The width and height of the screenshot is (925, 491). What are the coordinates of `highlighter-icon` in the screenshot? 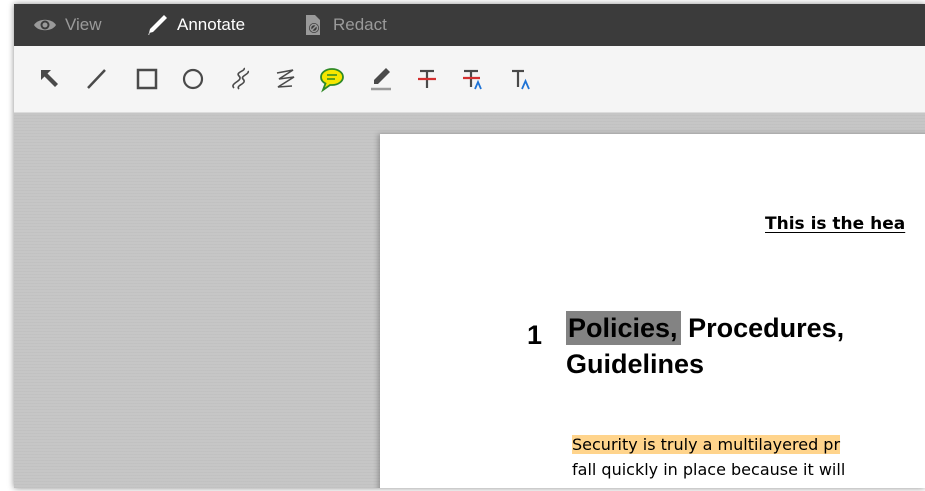 It's located at (381, 79).